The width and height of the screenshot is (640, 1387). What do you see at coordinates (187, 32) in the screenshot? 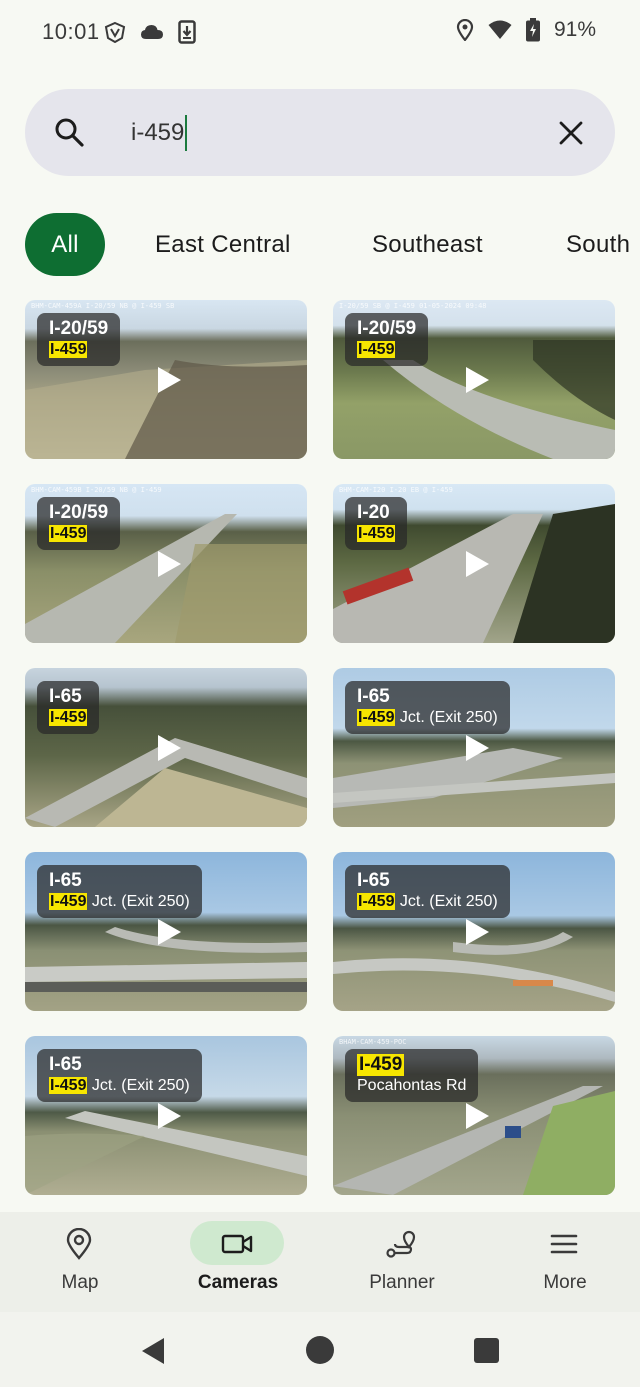
I see `download-icon` at bounding box center [187, 32].